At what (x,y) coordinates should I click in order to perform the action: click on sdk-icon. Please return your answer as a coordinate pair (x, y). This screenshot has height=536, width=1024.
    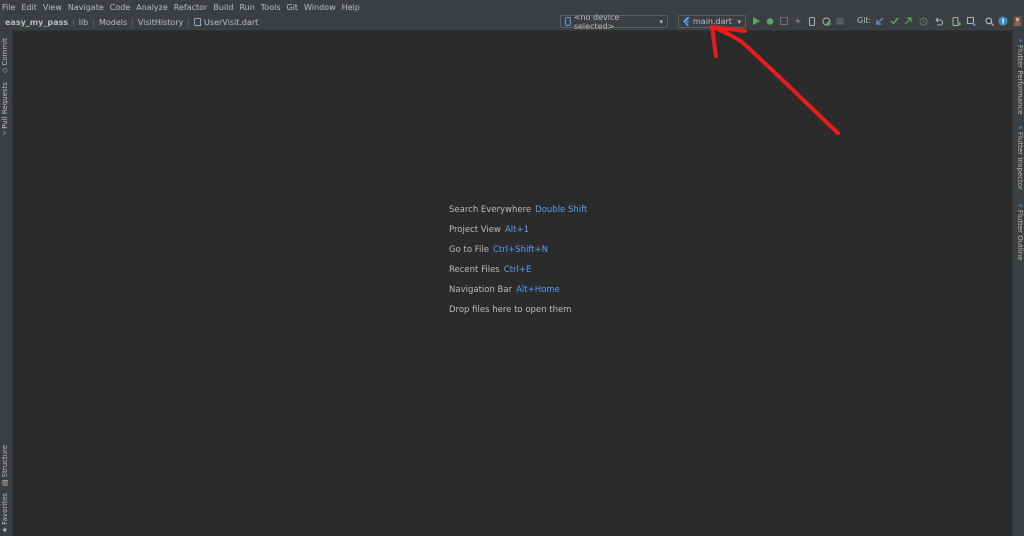
    Looking at the image, I should click on (971, 21).